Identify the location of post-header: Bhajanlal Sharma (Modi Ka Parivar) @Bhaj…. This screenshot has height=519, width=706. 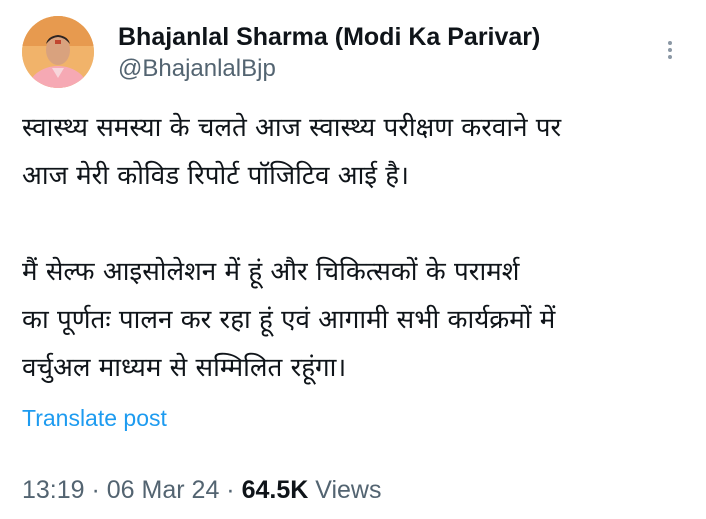
(352, 54).